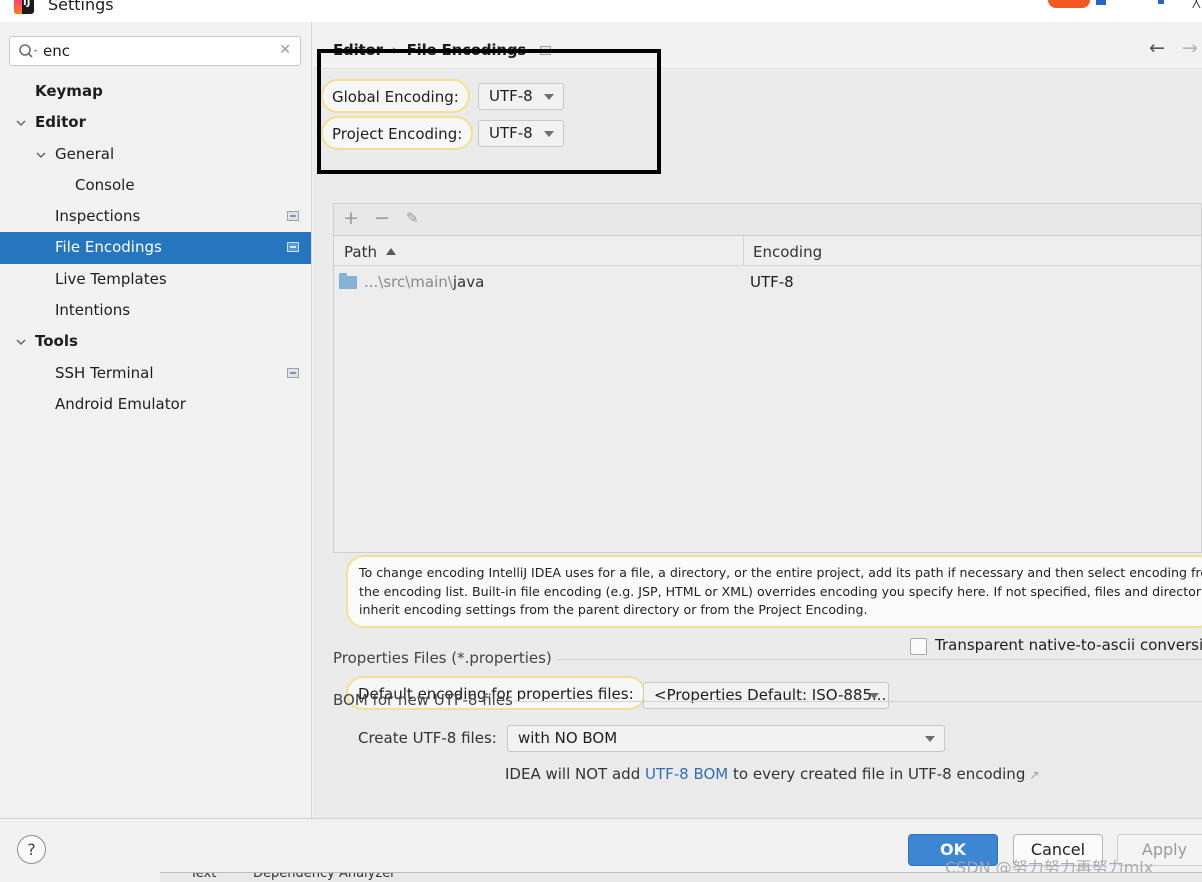 The image size is (1202, 882). Describe the element at coordinates (351, 218) in the screenshot. I see `add-icon: +` at that location.